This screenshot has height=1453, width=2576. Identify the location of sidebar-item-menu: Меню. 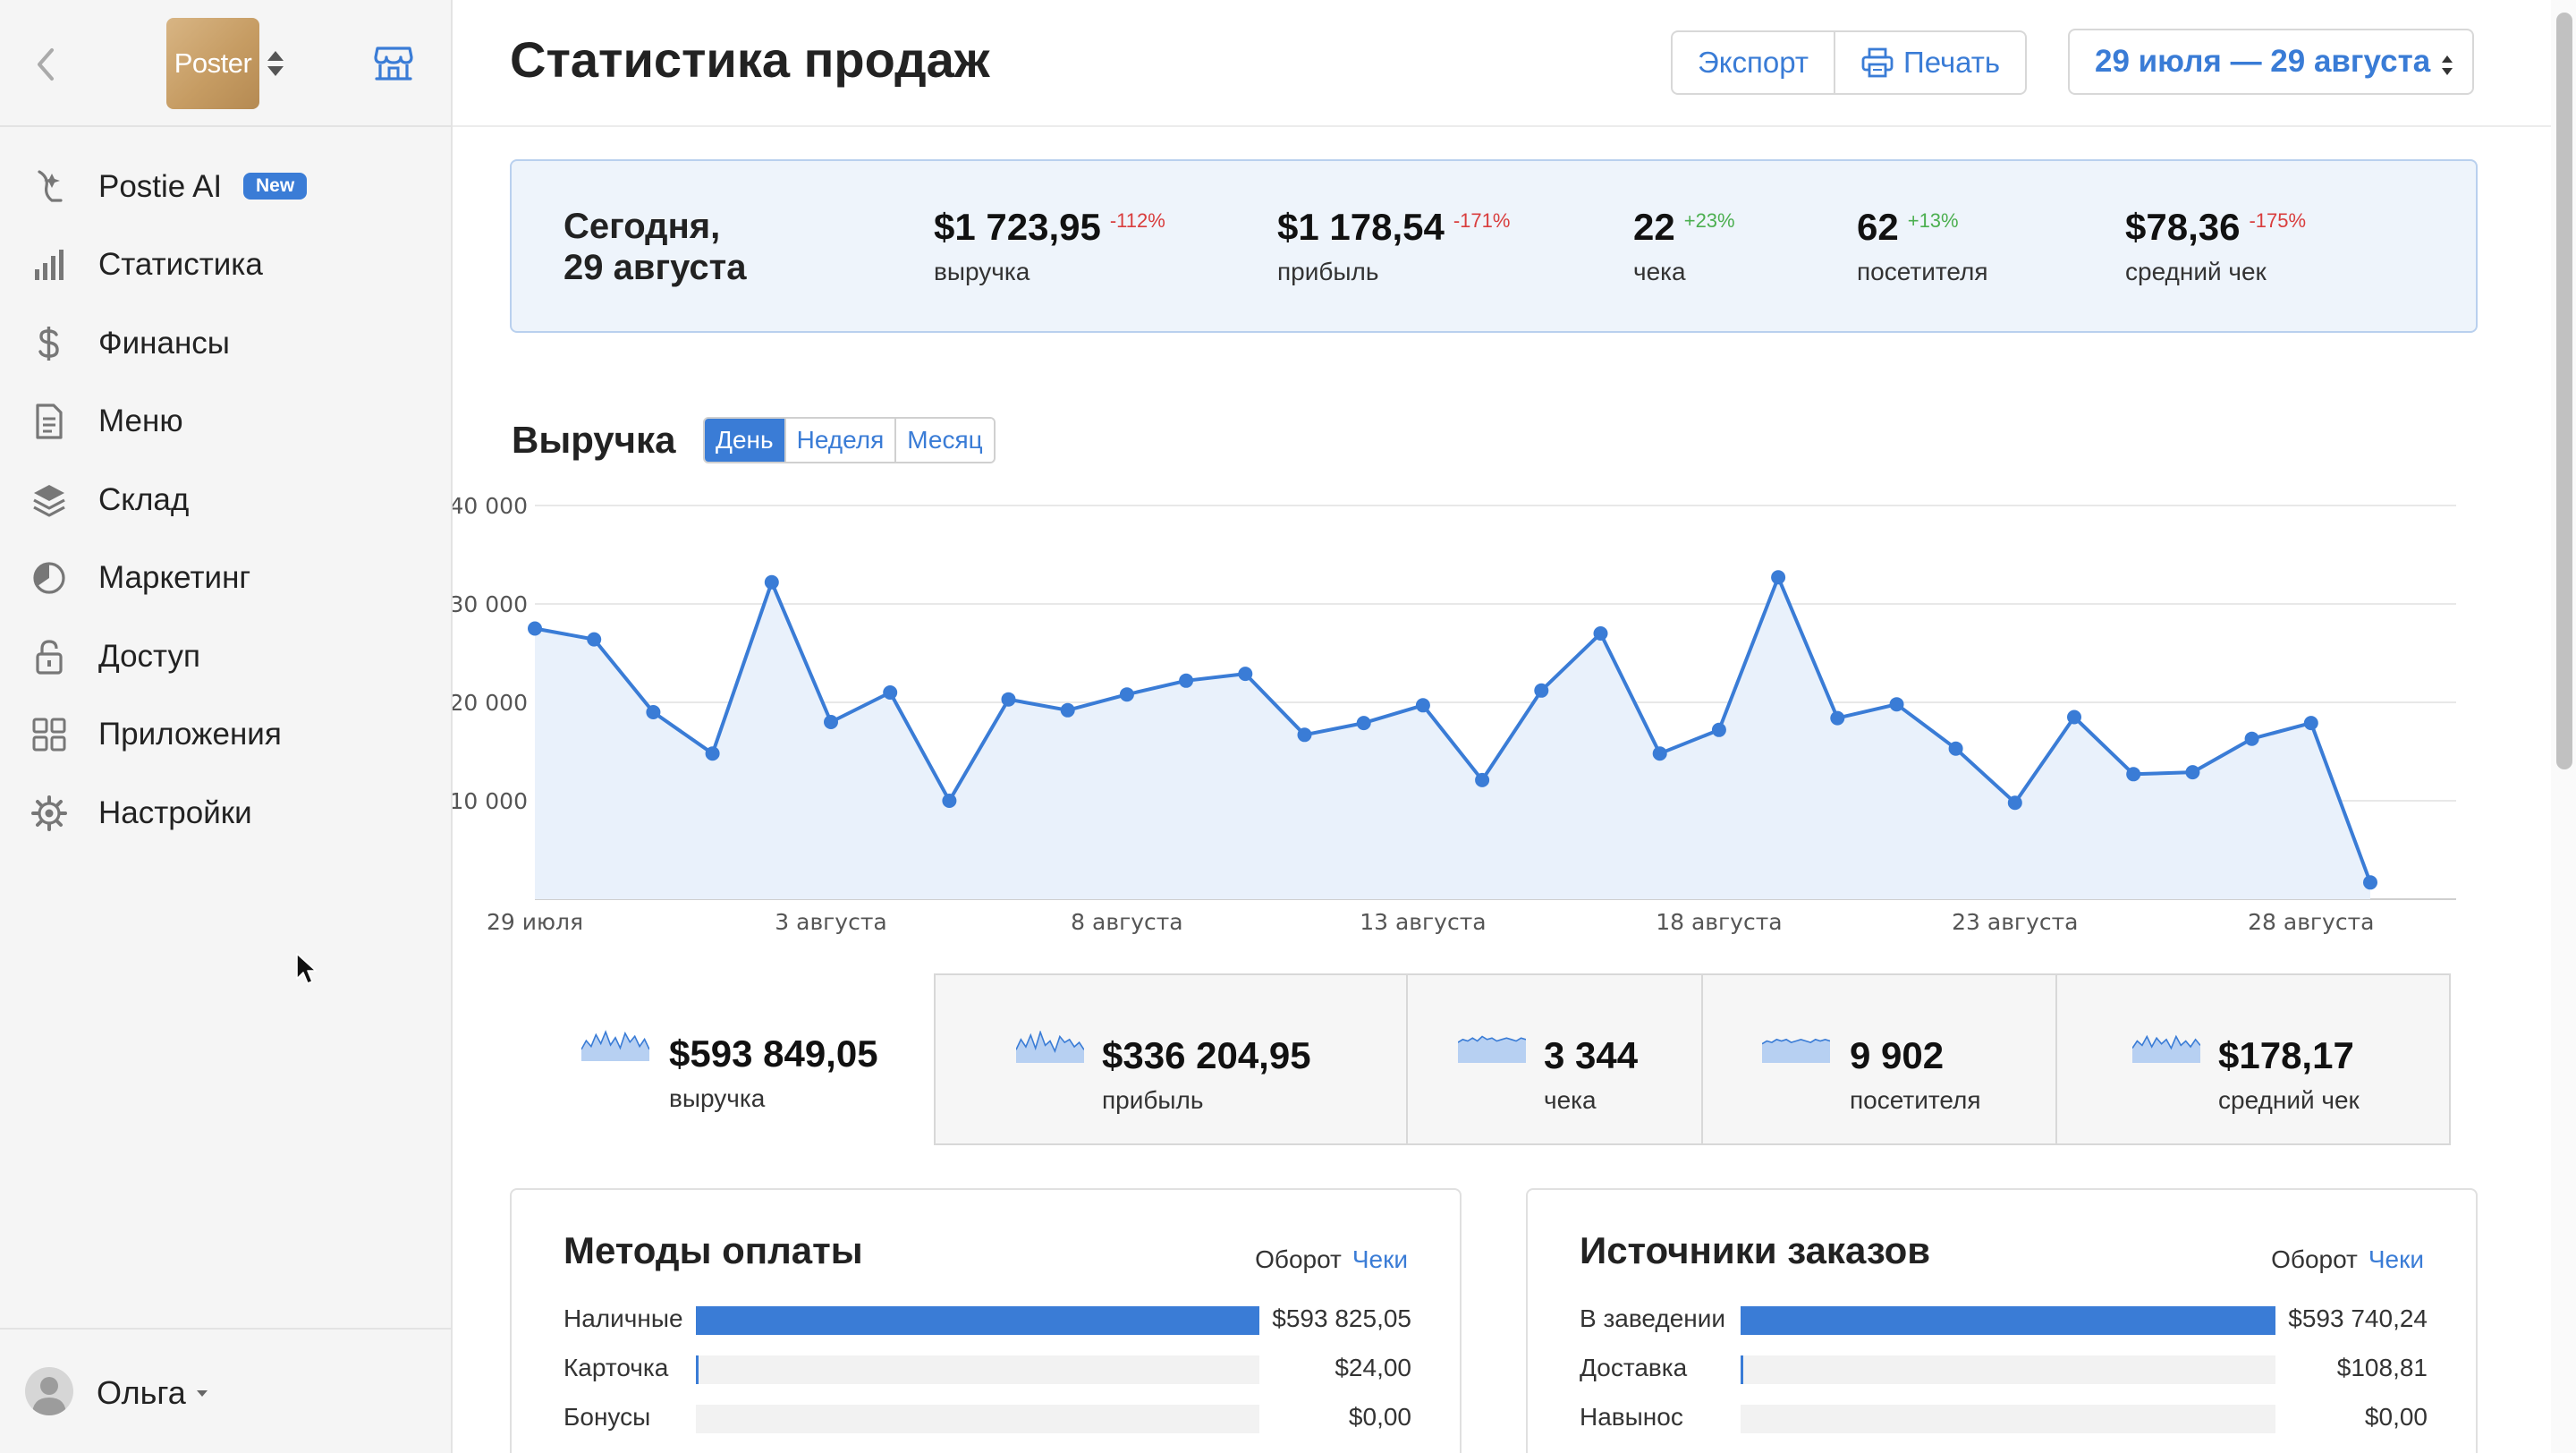
(225, 422).